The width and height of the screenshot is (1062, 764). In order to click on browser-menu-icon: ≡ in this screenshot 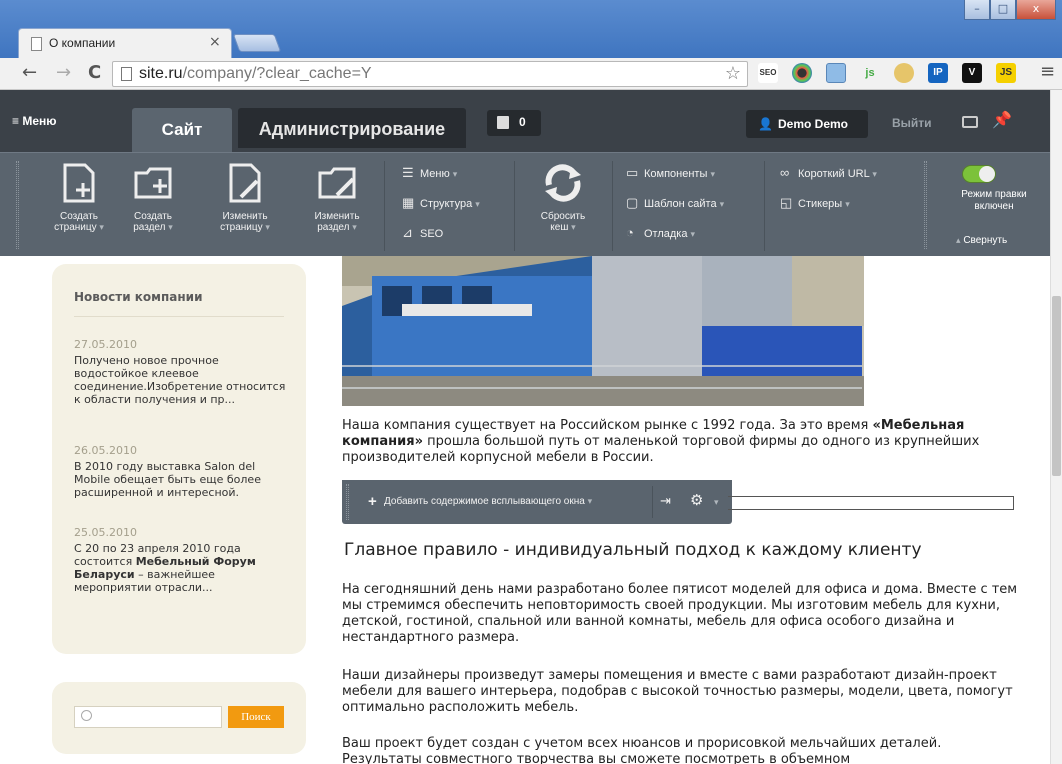, I will do `click(1047, 71)`.